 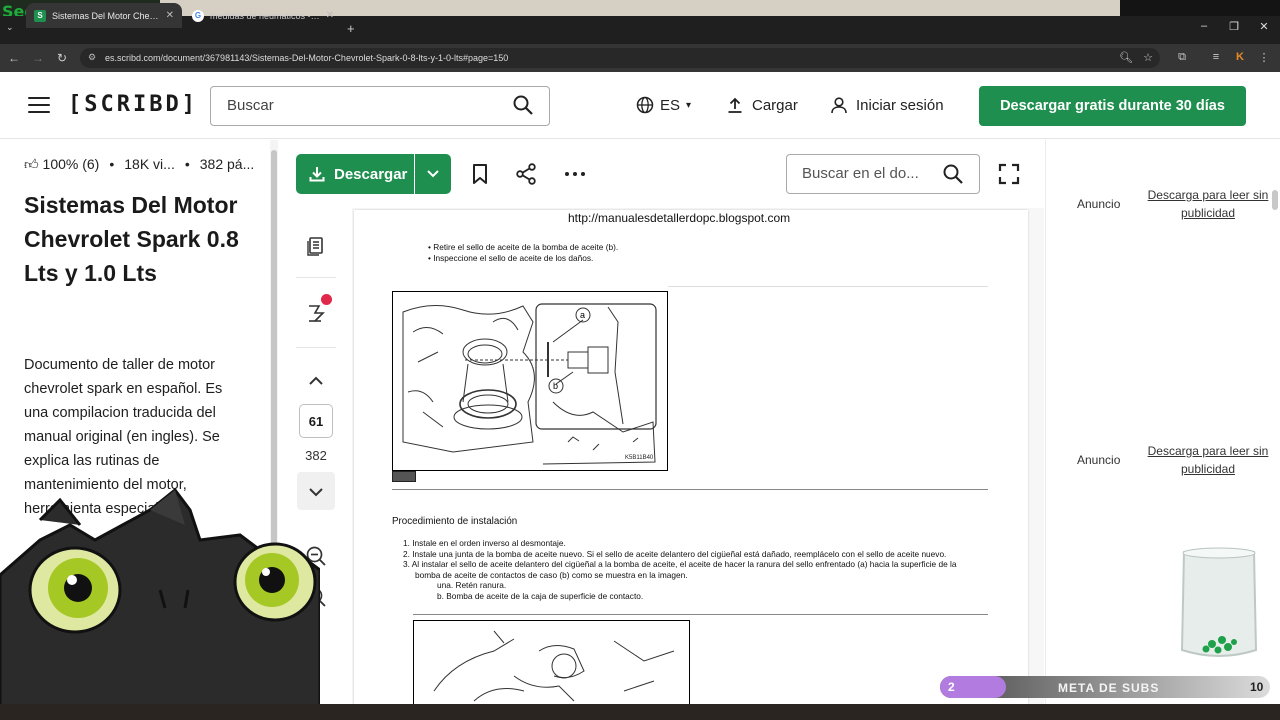 What do you see at coordinates (14, 58) in the screenshot?
I see `back-icon: ←` at bounding box center [14, 58].